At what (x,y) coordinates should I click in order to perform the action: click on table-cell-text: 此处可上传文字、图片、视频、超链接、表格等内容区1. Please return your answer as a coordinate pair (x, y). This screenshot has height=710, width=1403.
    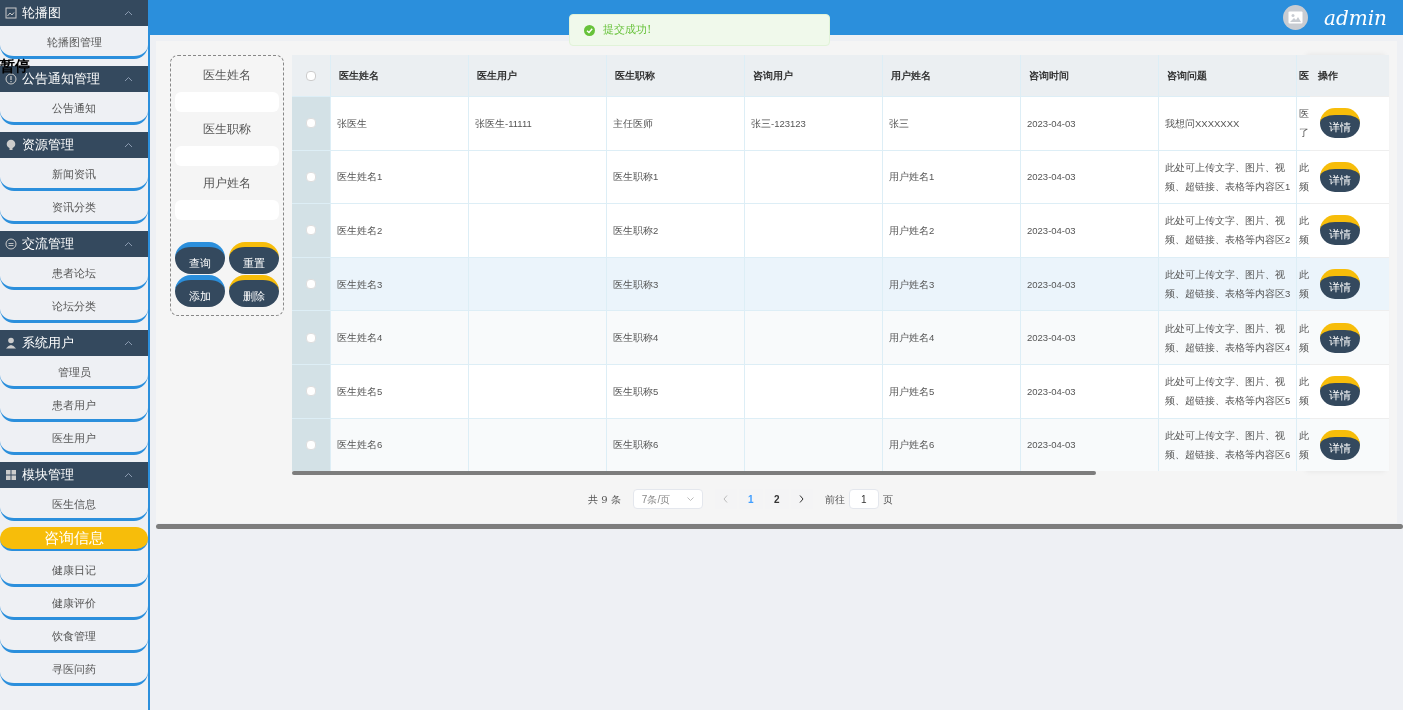
    Looking at the image, I should click on (1228, 177).